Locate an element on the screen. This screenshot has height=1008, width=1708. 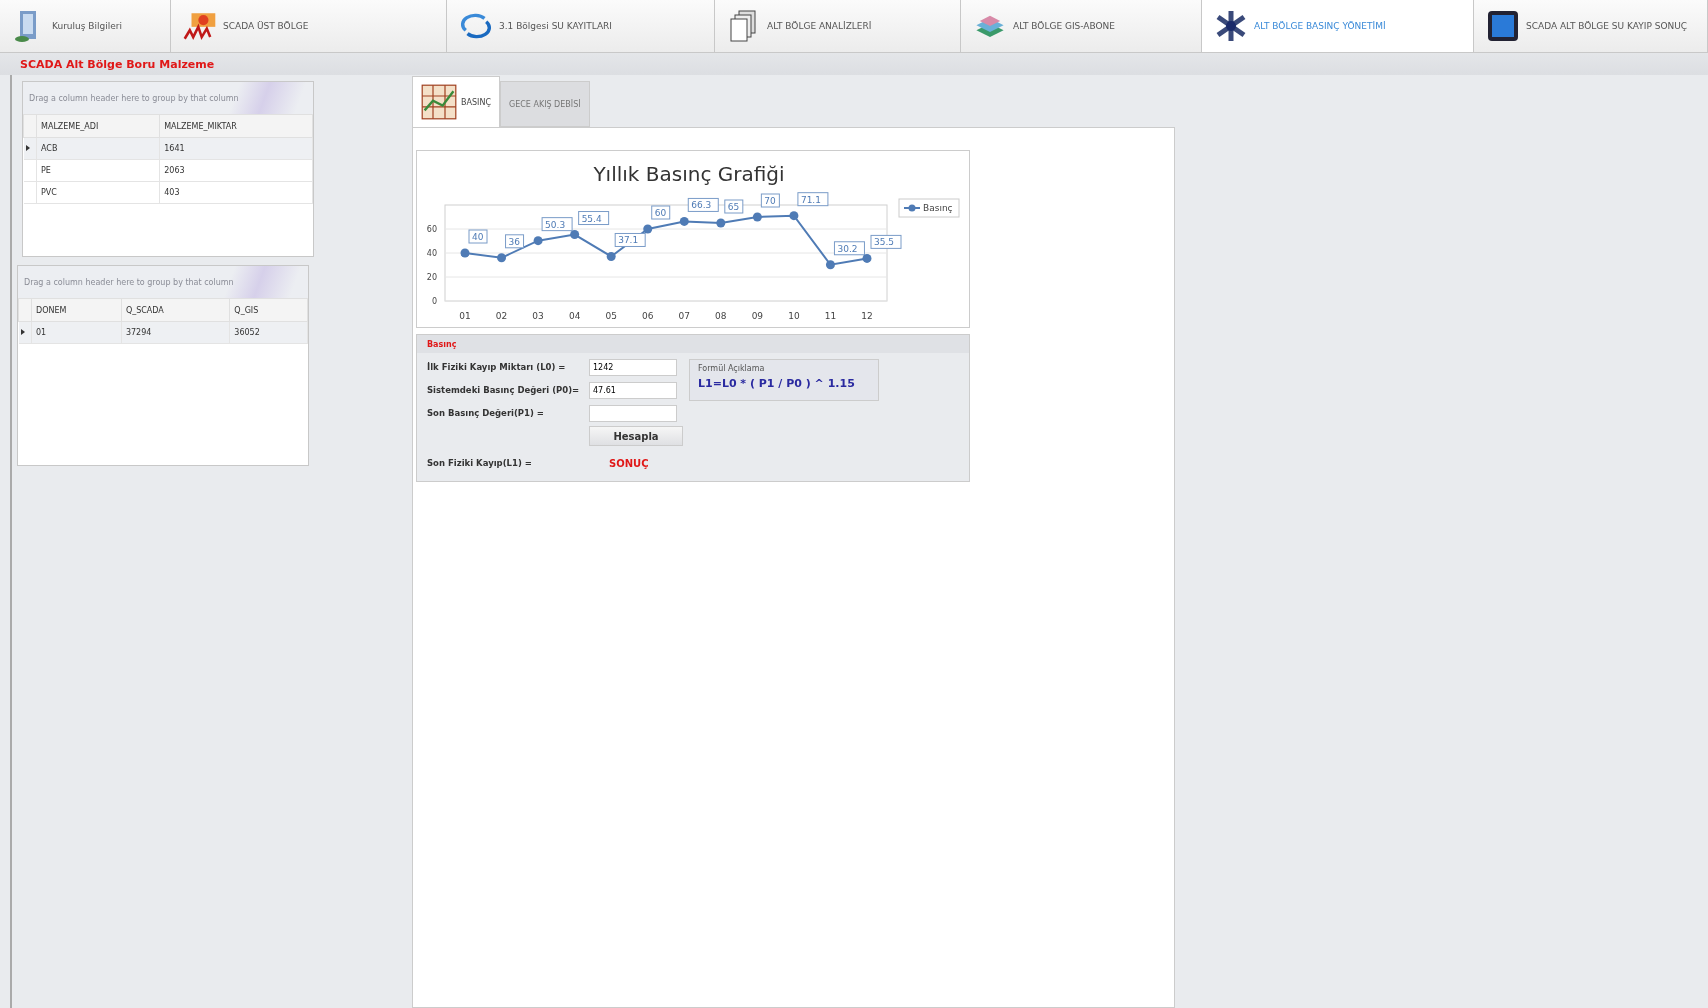
table-cell: PVC is located at coordinates (98, 192).